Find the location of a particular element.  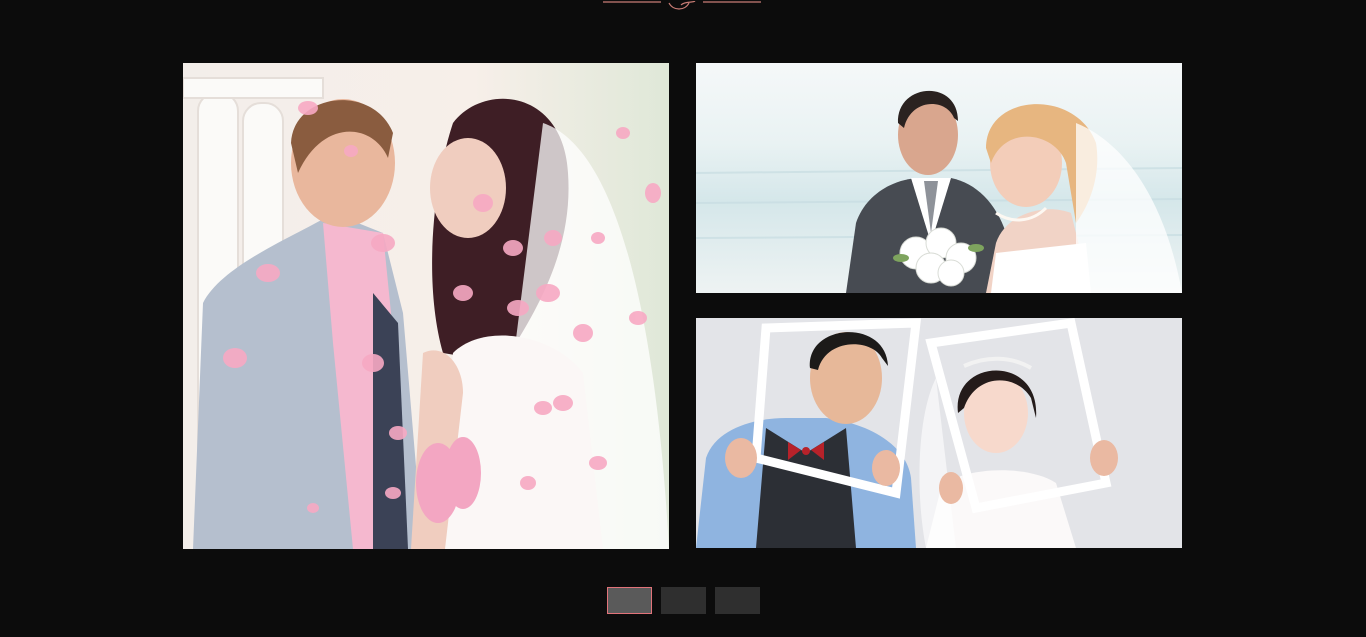

header-ornament is located at coordinates (683, 6).